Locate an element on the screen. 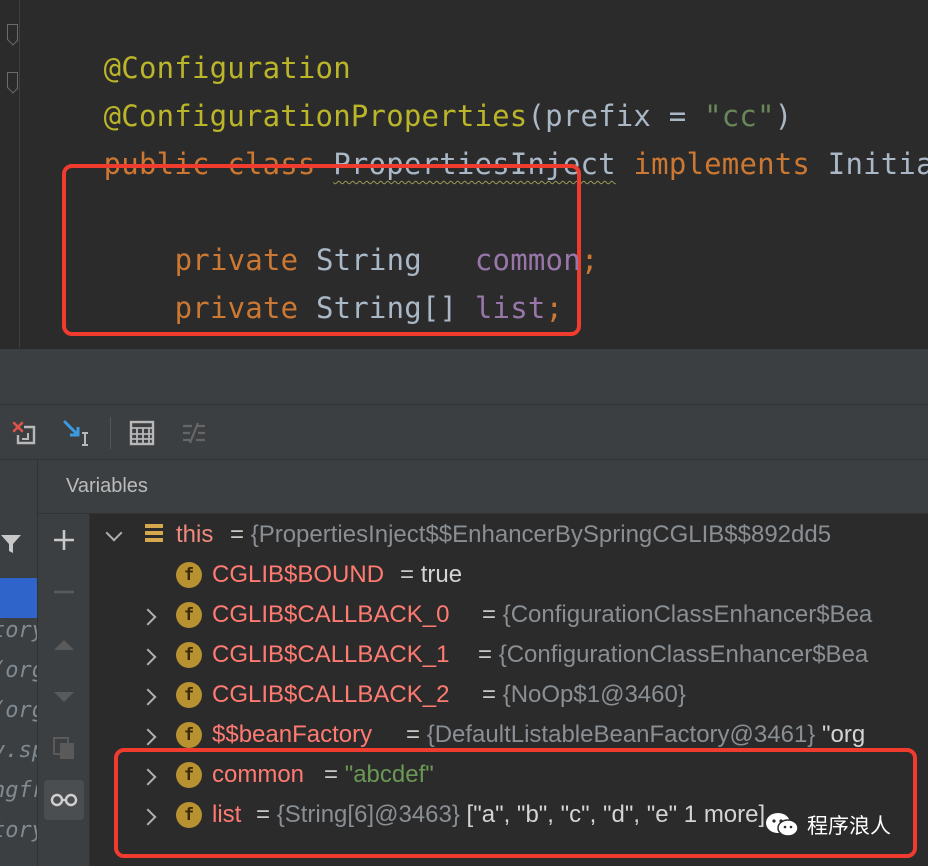  copy-button is located at coordinates (64, 748).